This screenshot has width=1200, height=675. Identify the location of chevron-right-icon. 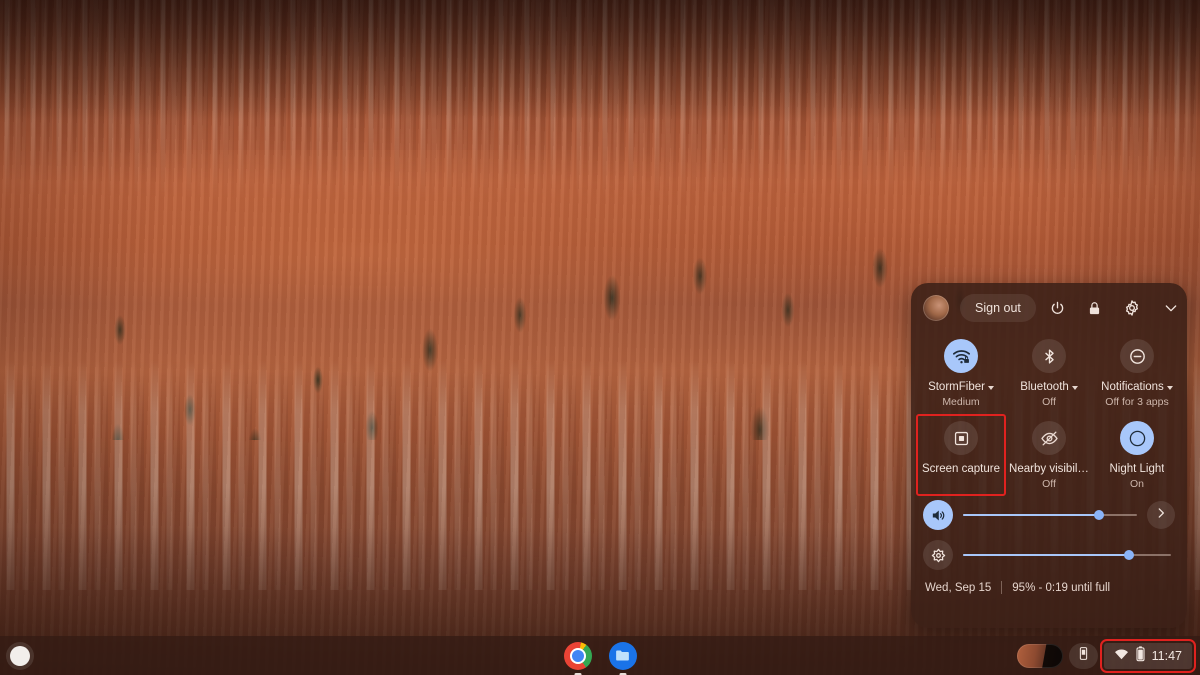
(1161, 515).